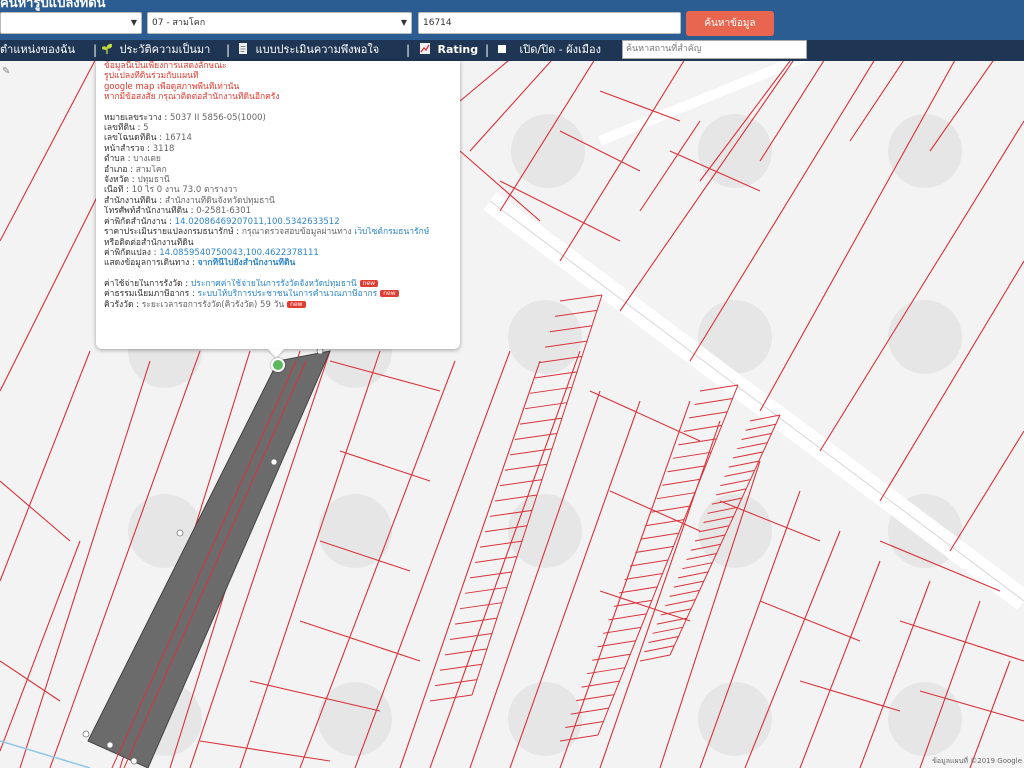 The image size is (1024, 768). I want to click on nav-my-location: ตำแหน่งของฉัน, so click(37, 50).